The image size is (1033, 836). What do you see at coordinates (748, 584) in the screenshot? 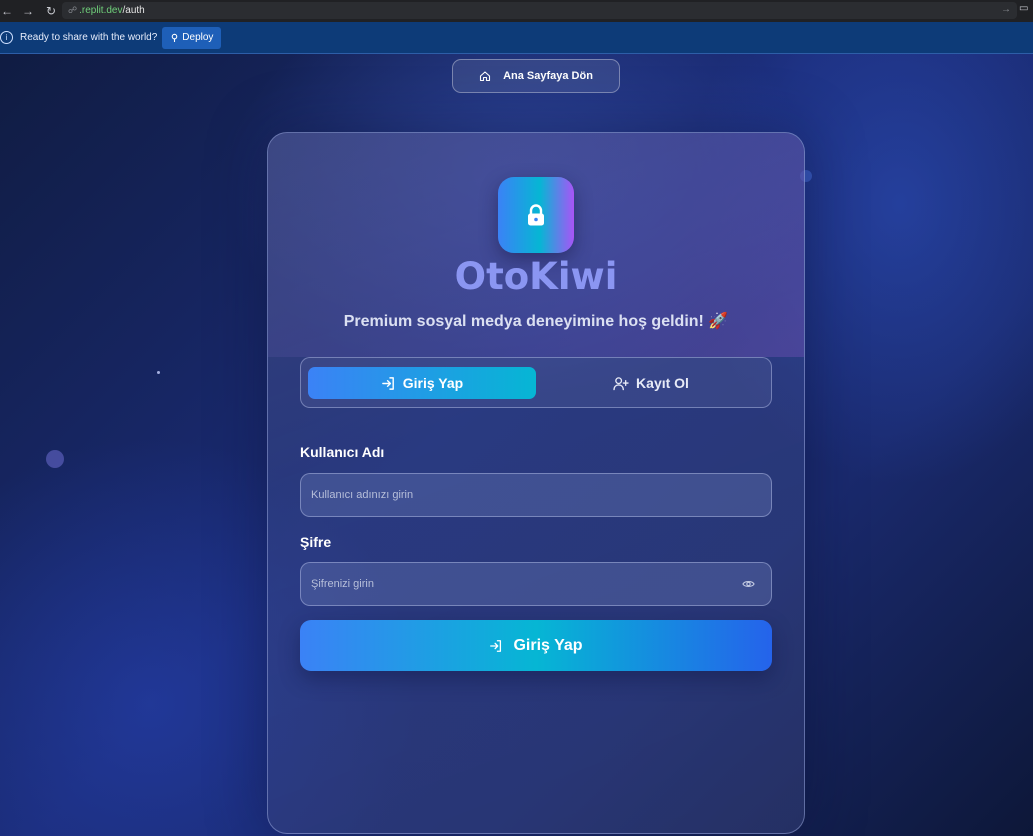
I see `eye-icon` at bounding box center [748, 584].